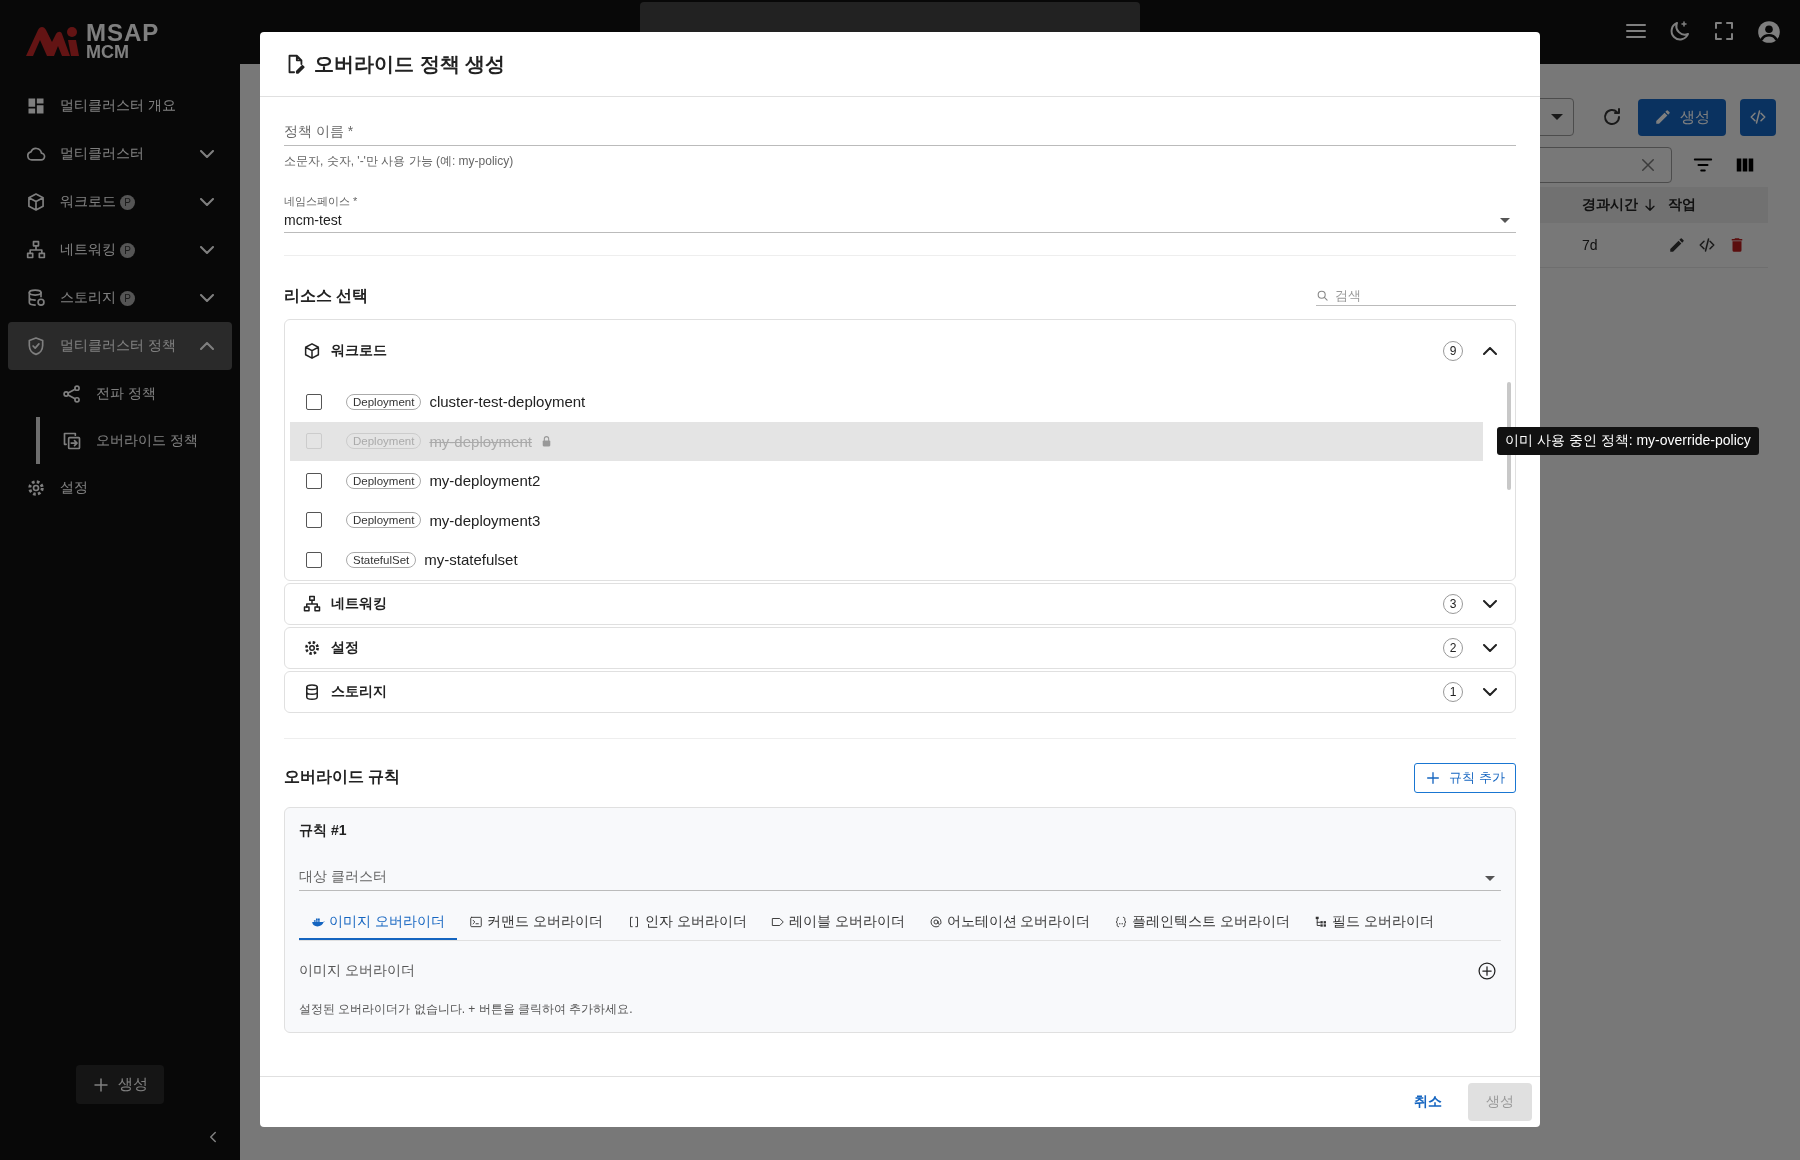  Describe the element at coordinates (1415, 295) in the screenshot. I see `resource-search-field: 검색` at that location.